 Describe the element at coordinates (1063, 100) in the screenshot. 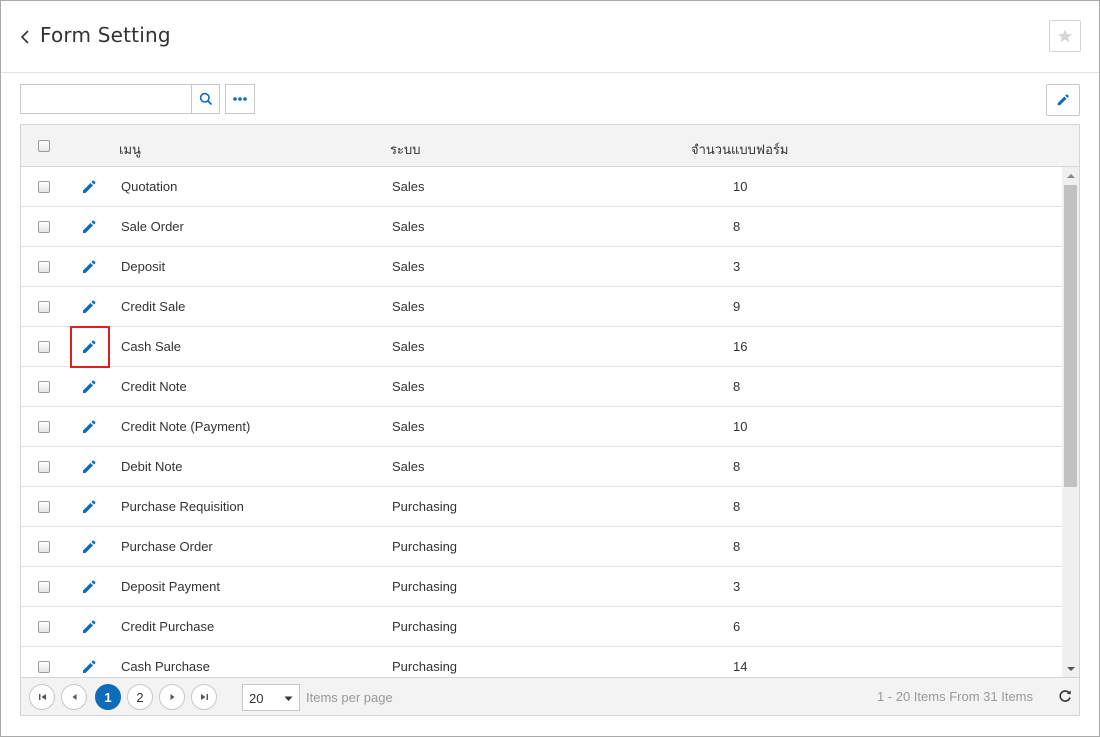

I see `edit-button` at that location.